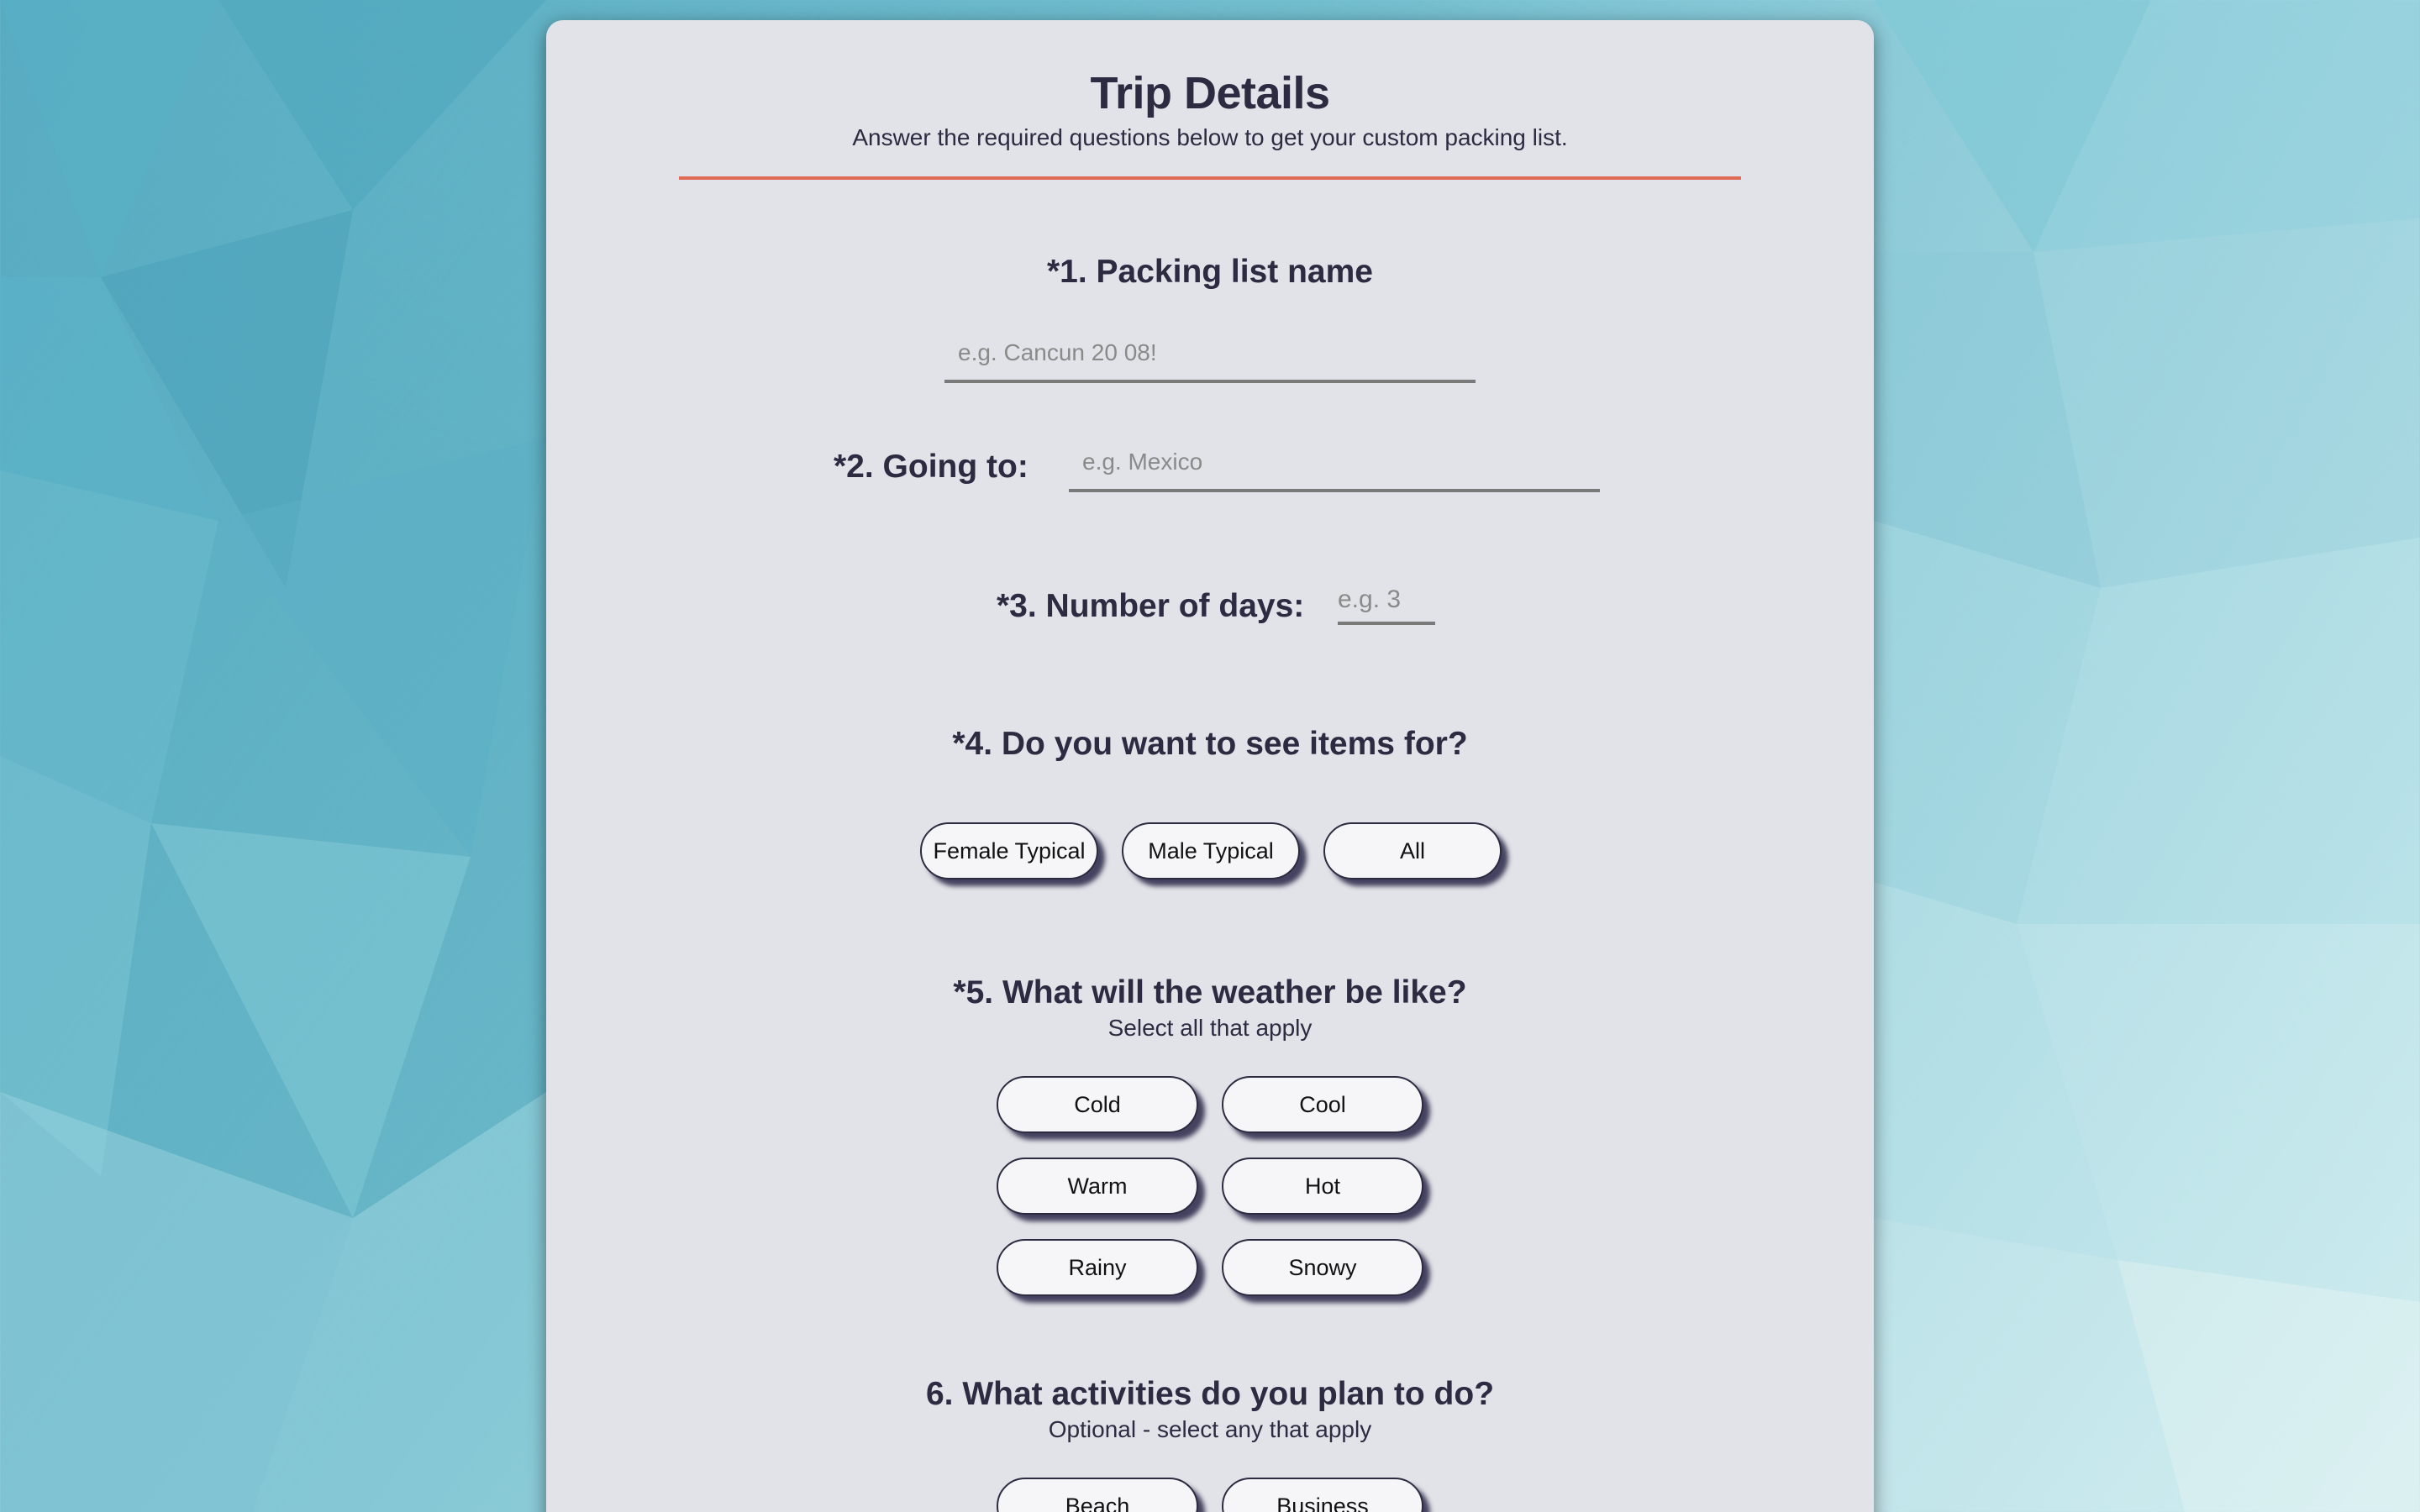  Describe the element at coordinates (1210, 1429) in the screenshot. I see `question-6-hint: Optional - select any that apply` at that location.